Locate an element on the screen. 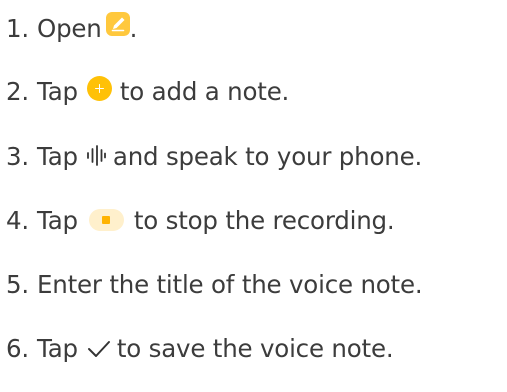  step-number: 6. is located at coordinates (17, 348).